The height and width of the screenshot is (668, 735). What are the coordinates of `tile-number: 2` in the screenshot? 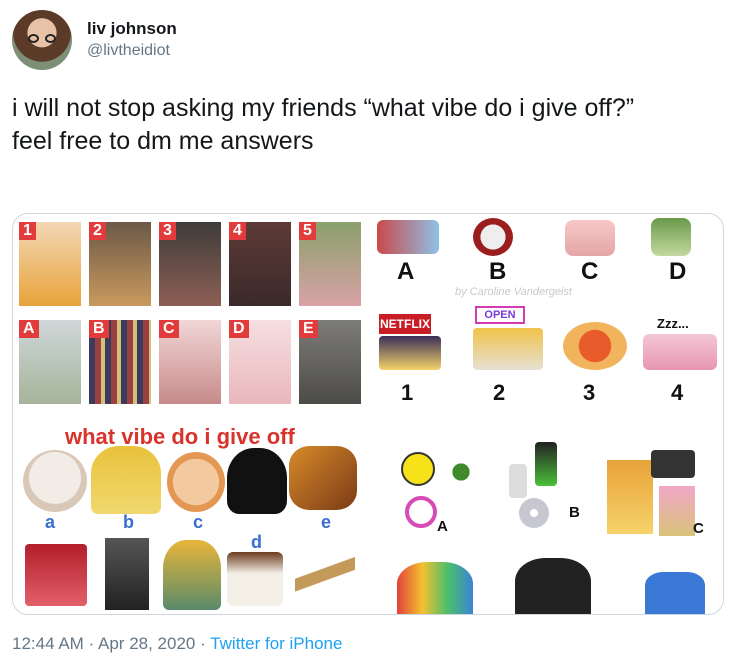 It's located at (97, 231).